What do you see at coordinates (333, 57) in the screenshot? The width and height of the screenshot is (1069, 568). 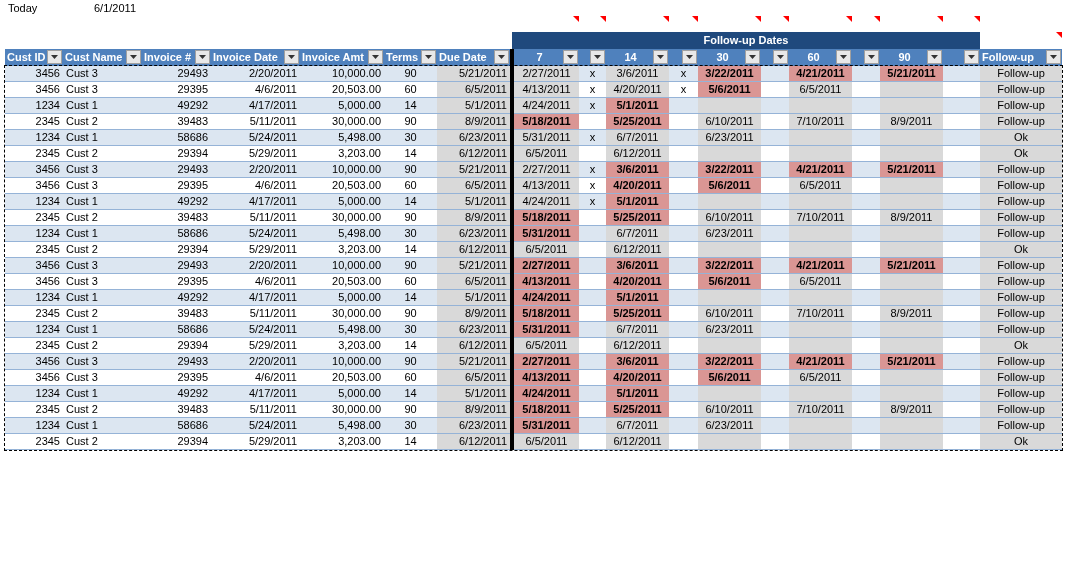 I see `column-header-label: Invoice Amt` at bounding box center [333, 57].